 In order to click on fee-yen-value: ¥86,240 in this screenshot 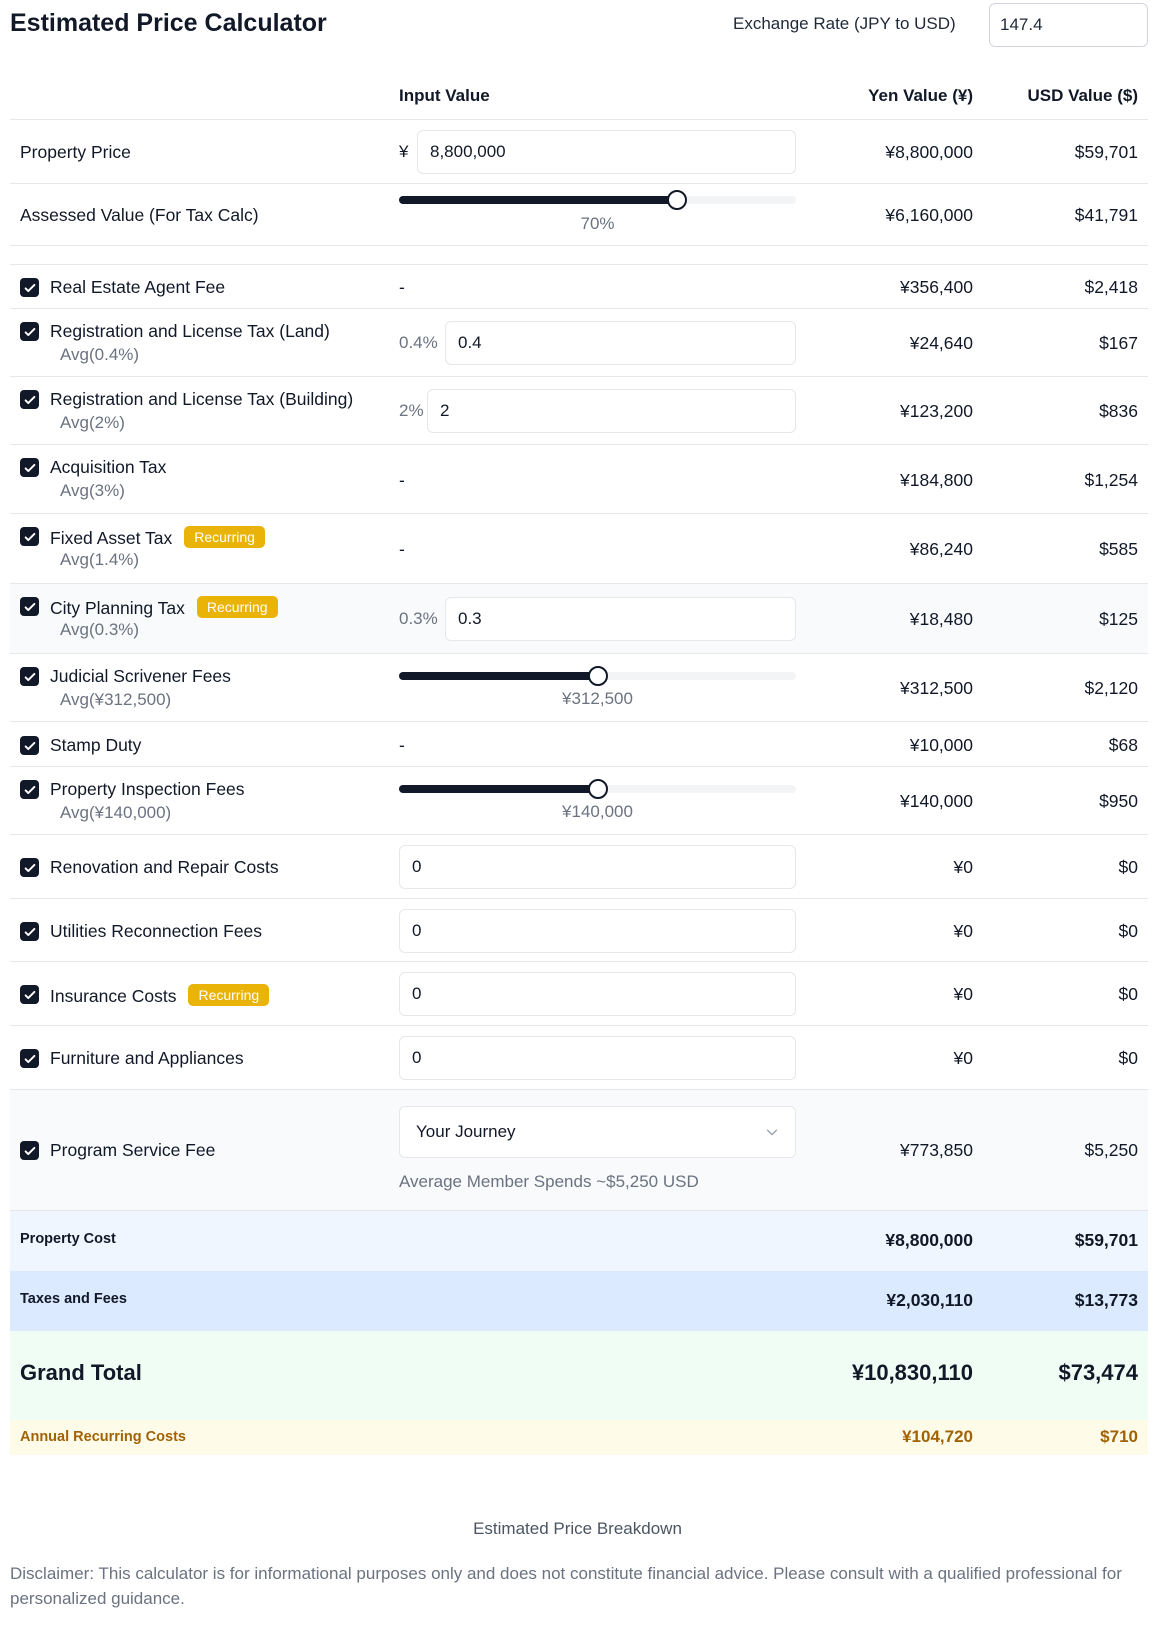, I will do `click(941, 549)`.